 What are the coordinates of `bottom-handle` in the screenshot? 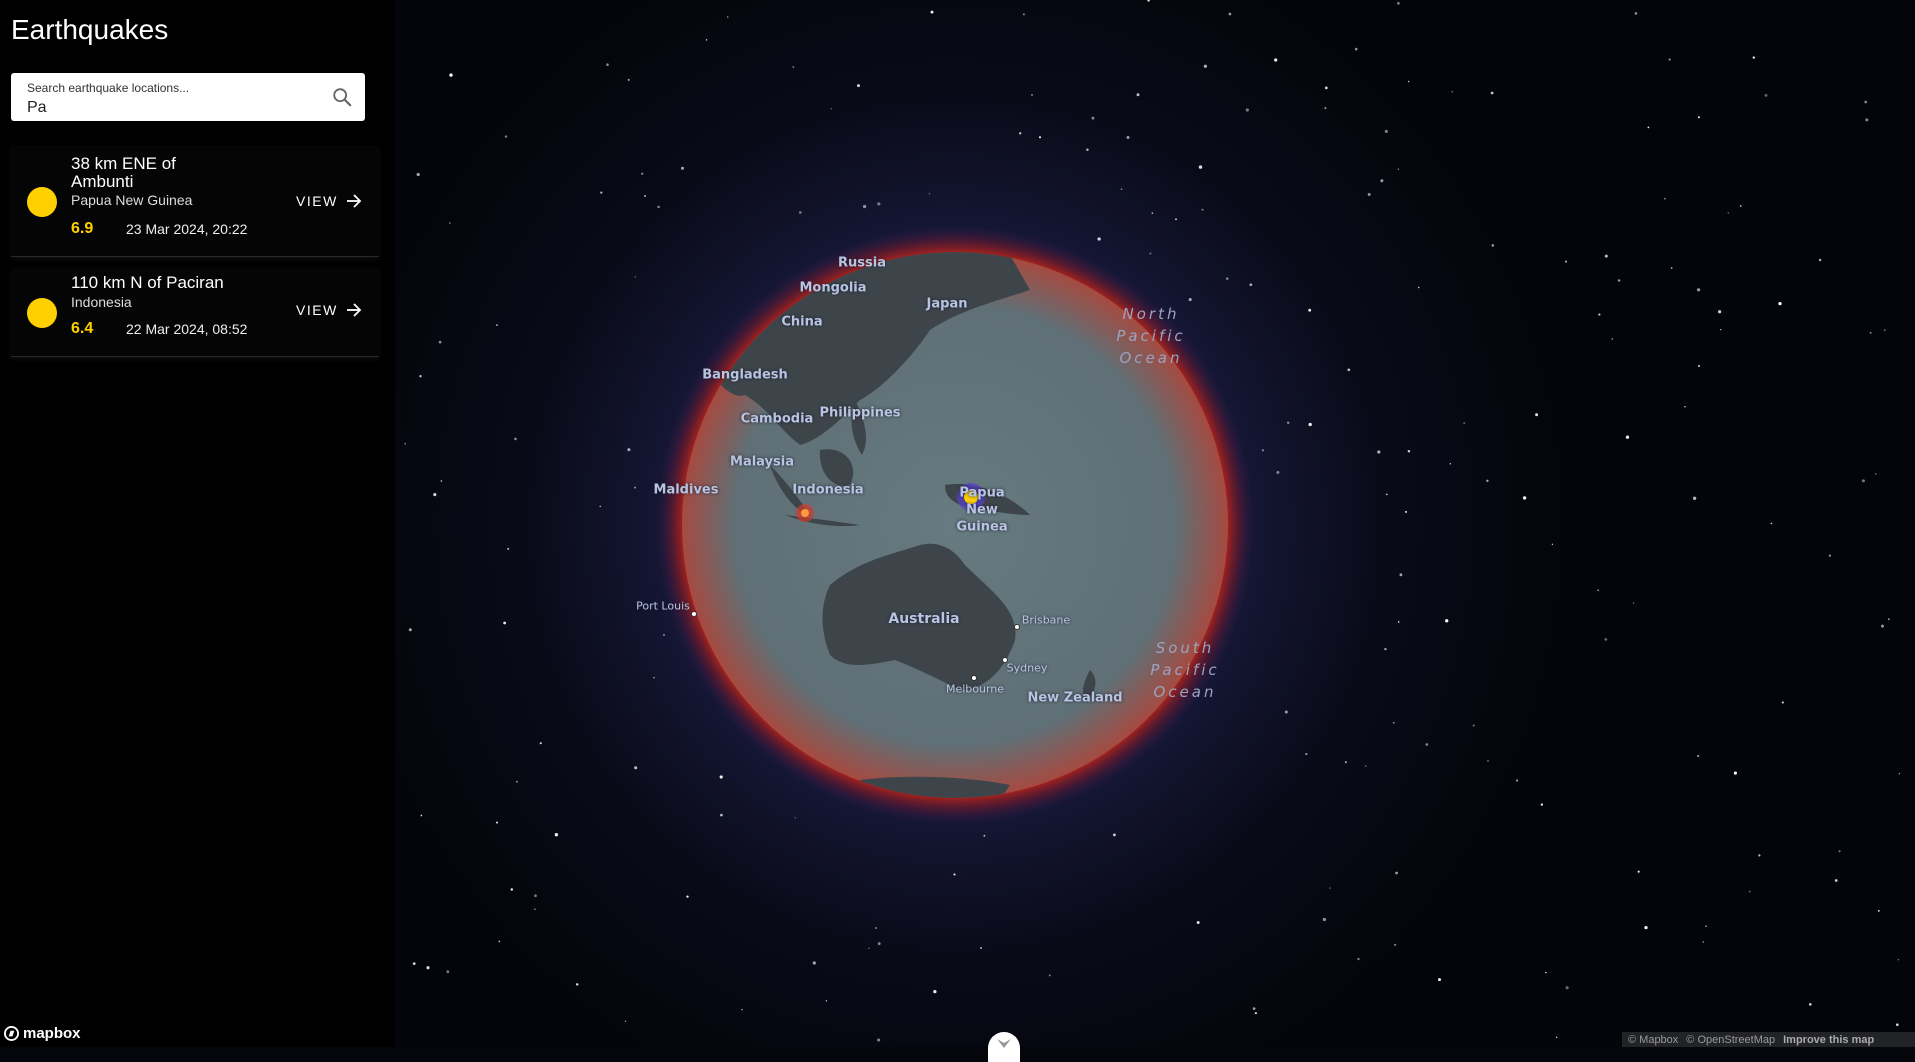 It's located at (1004, 1047).